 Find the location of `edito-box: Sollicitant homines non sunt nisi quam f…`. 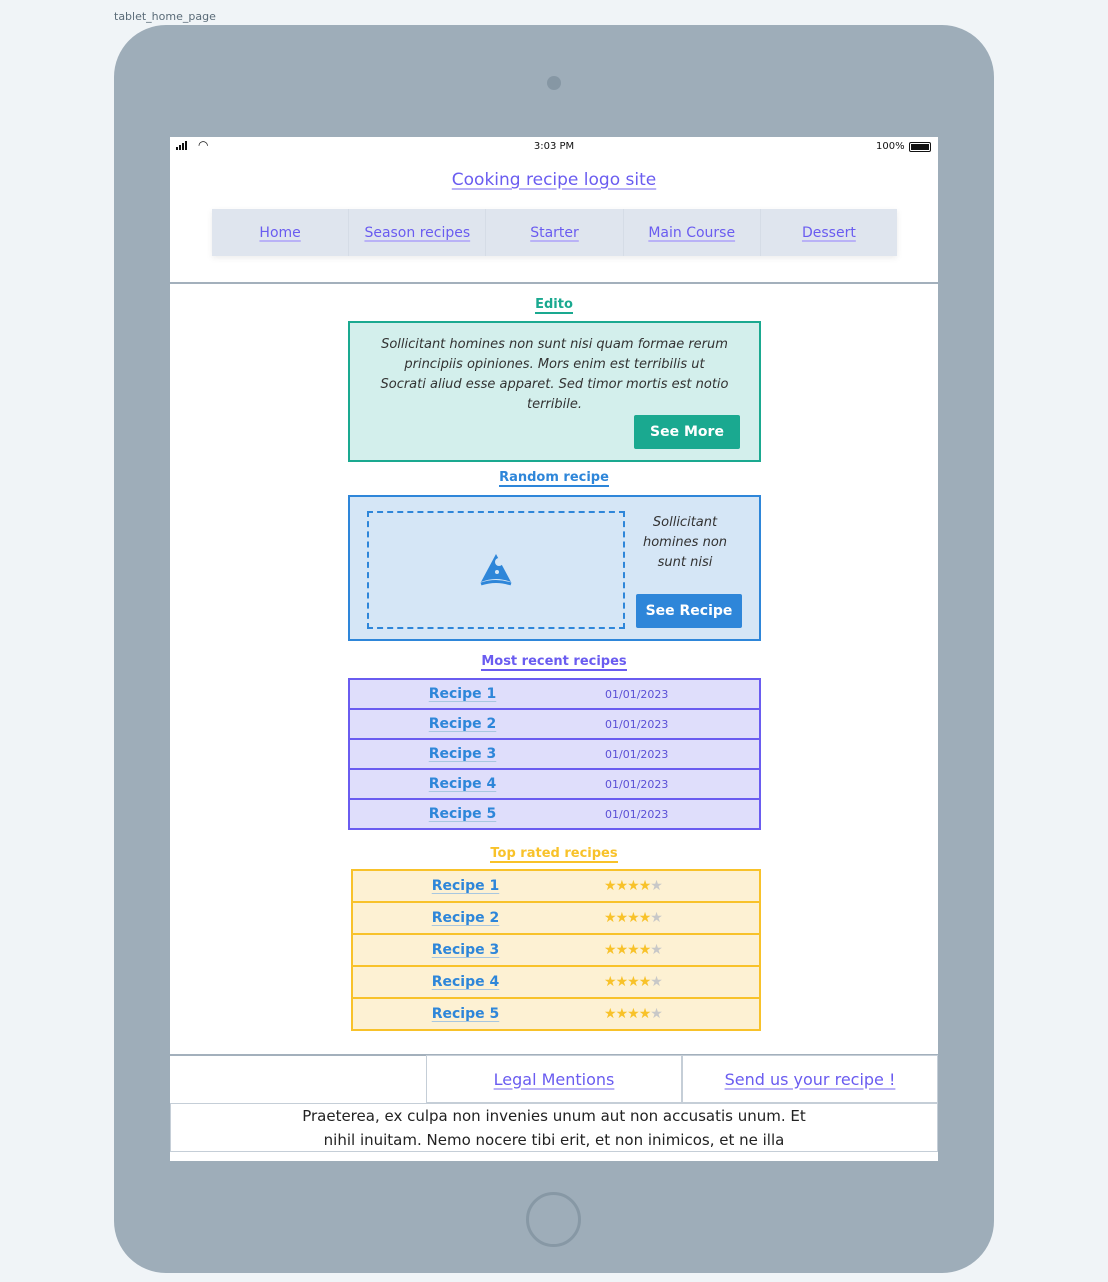

edito-box: Sollicitant homines non sunt nisi quam f… is located at coordinates (554, 391).